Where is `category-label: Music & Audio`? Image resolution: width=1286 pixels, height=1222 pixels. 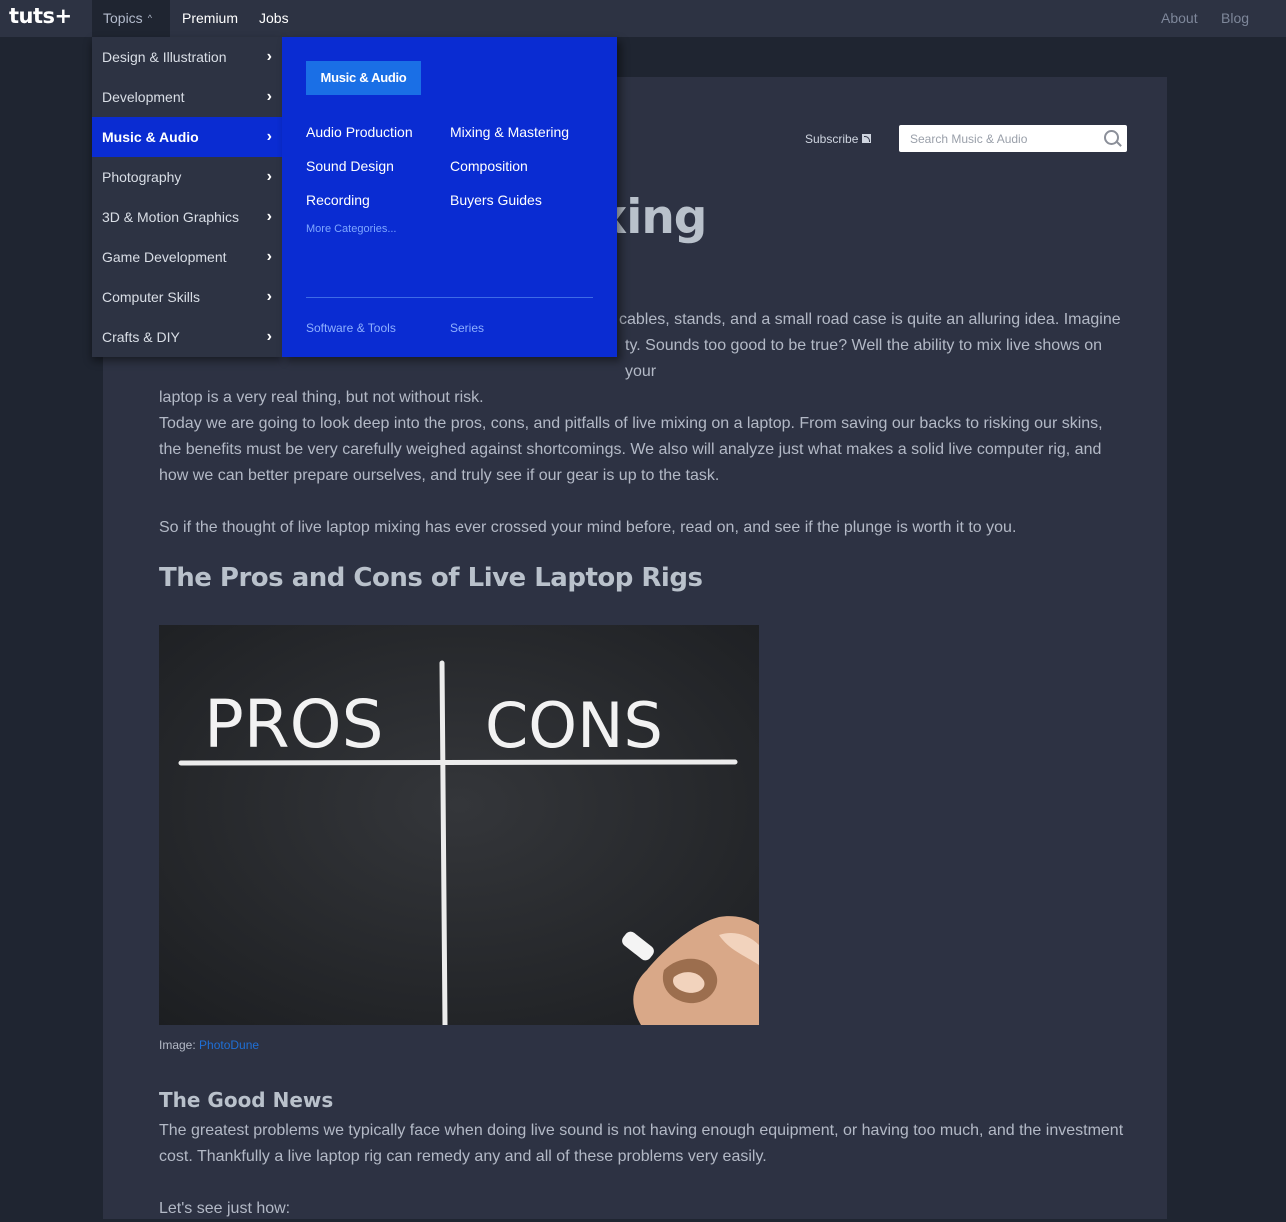 category-label: Music & Audio is located at coordinates (150, 137).